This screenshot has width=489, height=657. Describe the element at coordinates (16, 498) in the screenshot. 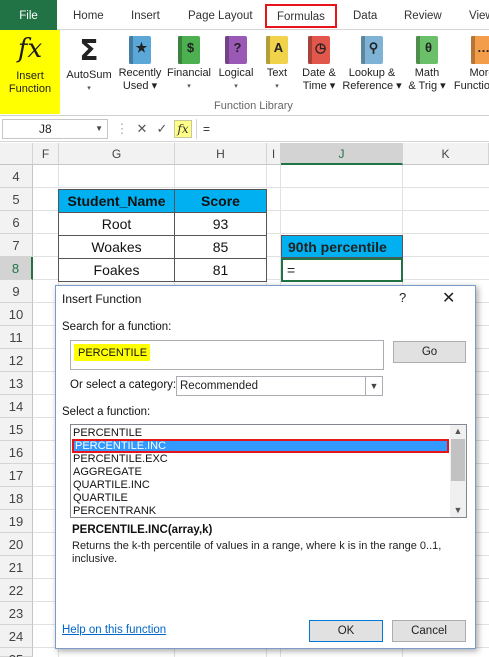

I see `row-header: 18` at that location.